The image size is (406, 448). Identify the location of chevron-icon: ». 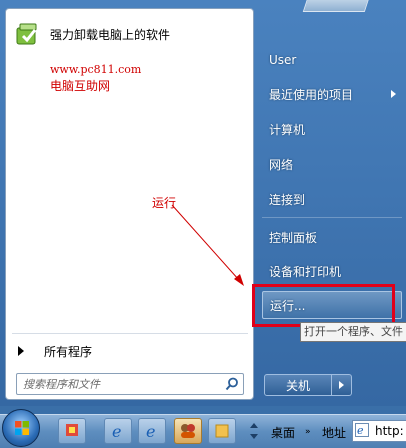
(308, 432).